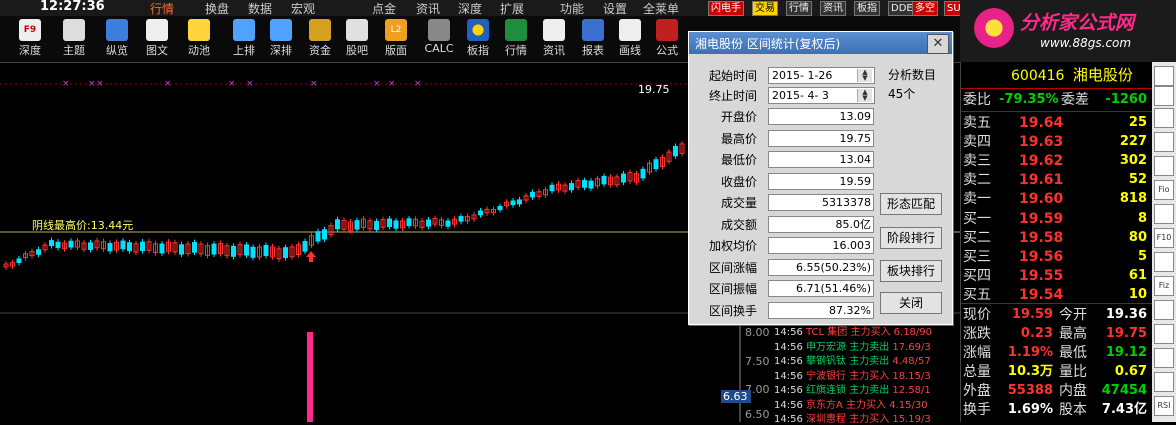 Image resolution: width=1176 pixels, height=425 pixels. What do you see at coordinates (1057, 123) in the screenshot?
I see `ask-row: 卖五 19.64 25` at bounding box center [1057, 123].